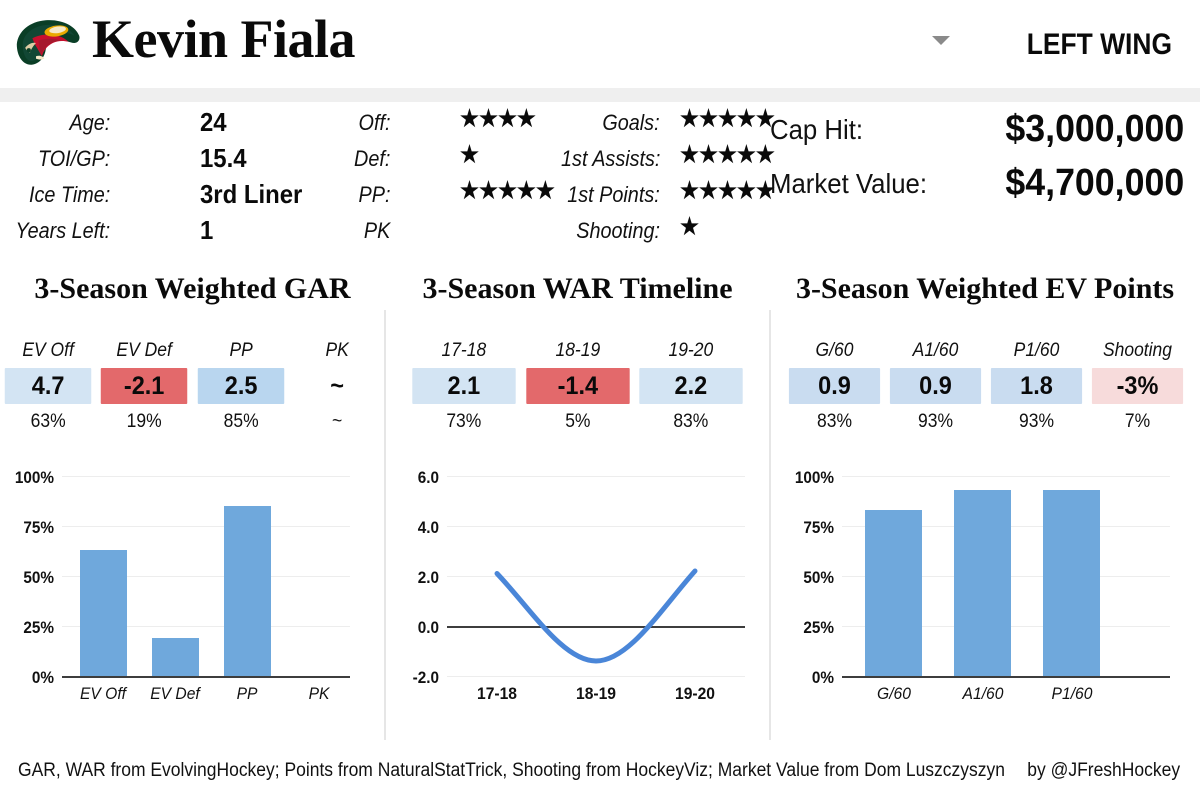  What do you see at coordinates (1072, 693) in the screenshot?
I see `xtick-p160: P1/60` at bounding box center [1072, 693].